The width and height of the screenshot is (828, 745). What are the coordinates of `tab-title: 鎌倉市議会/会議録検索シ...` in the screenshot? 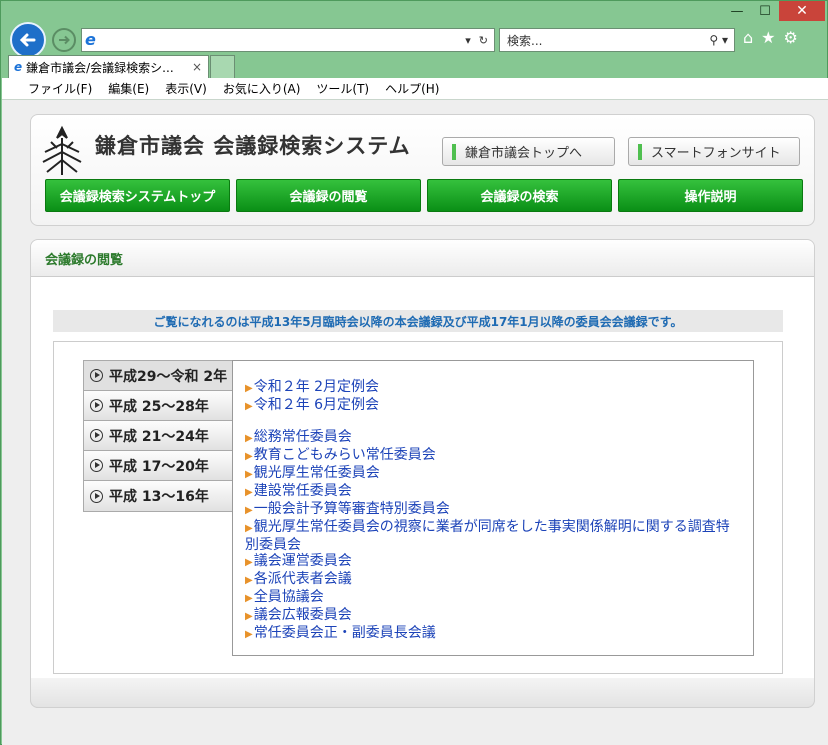 It's located at (100, 67).